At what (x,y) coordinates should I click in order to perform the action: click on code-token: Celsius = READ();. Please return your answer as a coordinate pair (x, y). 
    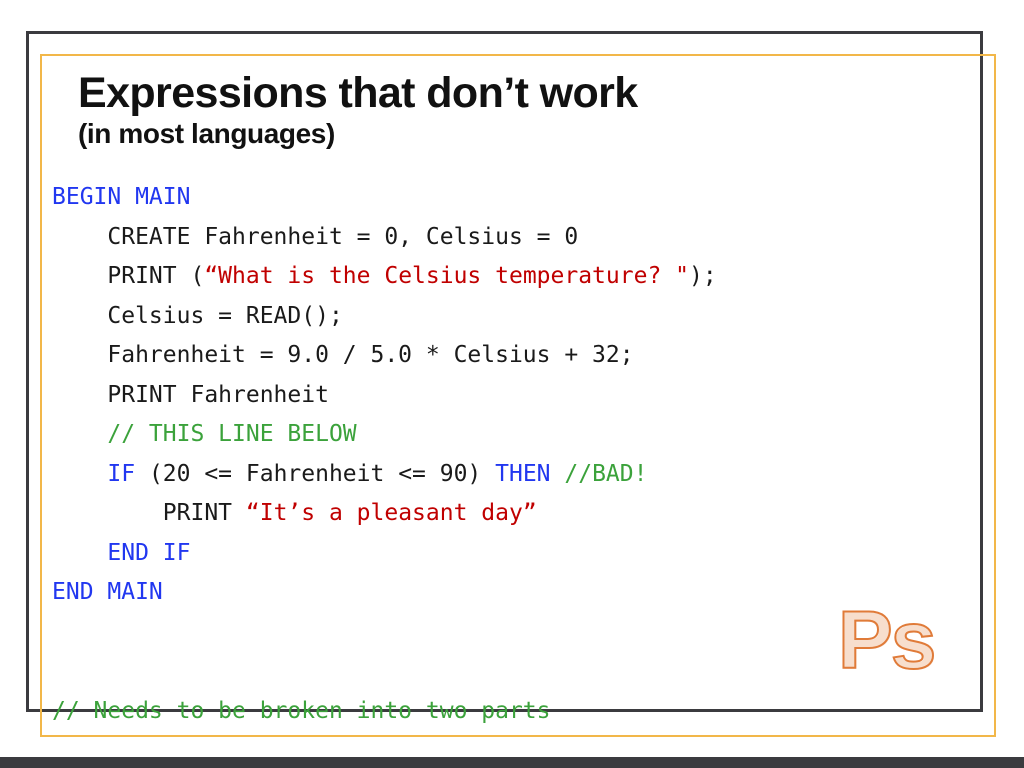
    Looking at the image, I should click on (225, 315).